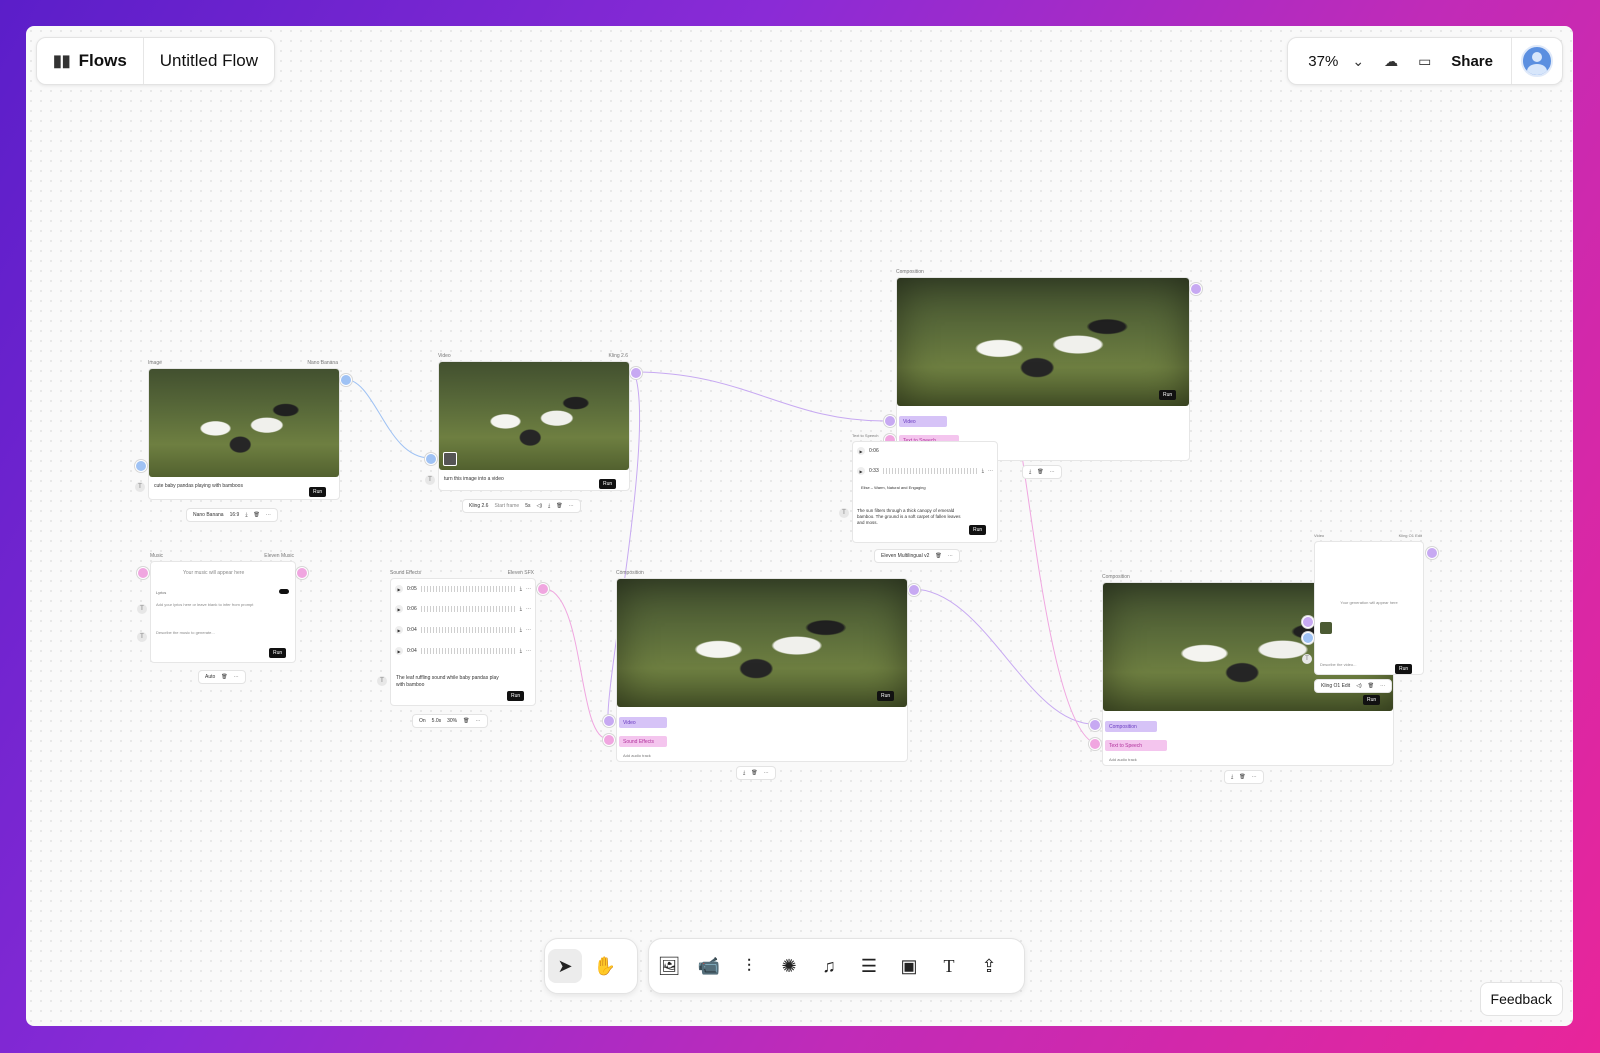  What do you see at coordinates (506, 506) in the screenshot?
I see `start-frame-select: Start frame` at bounding box center [506, 506].